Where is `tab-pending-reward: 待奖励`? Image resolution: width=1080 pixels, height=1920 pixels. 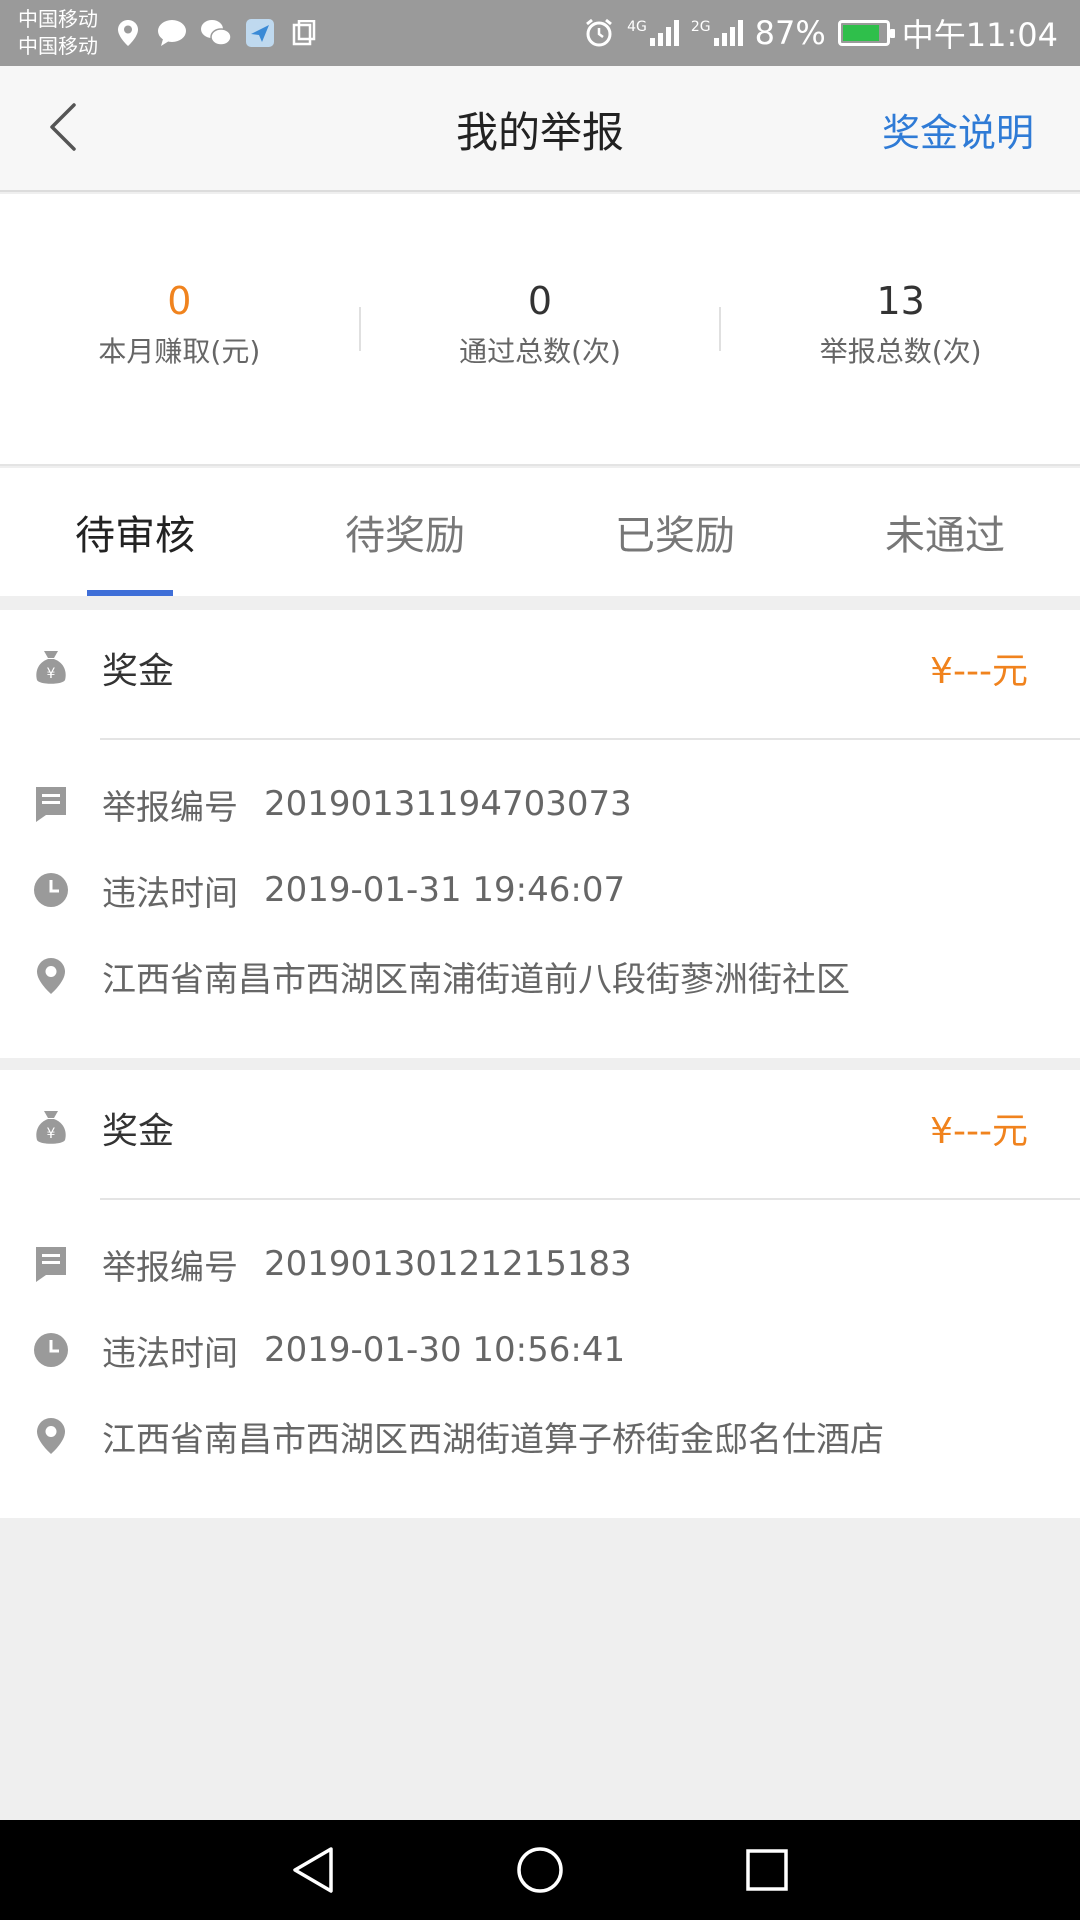 tab-pending-reward: 待奖励 is located at coordinates (405, 532).